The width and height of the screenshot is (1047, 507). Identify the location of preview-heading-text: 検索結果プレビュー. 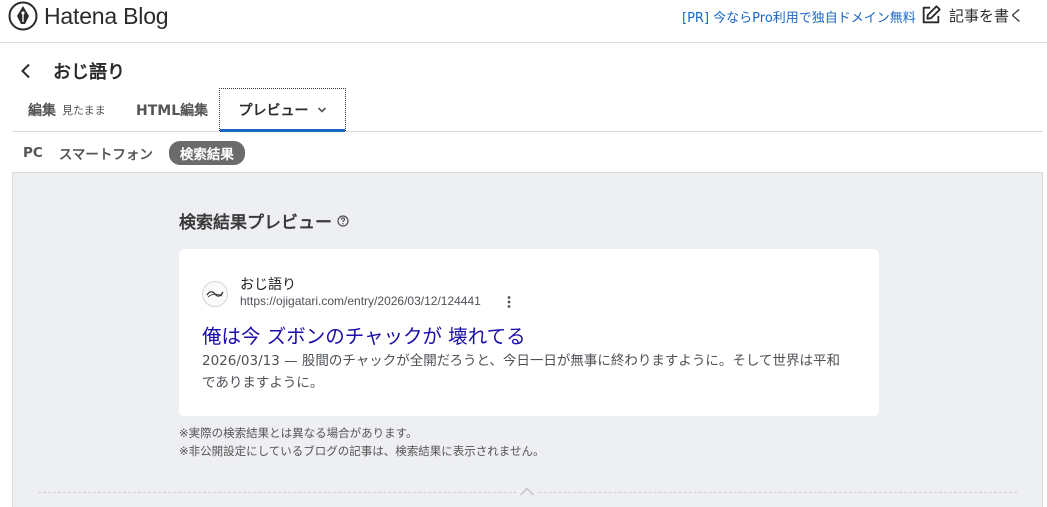
(255, 223).